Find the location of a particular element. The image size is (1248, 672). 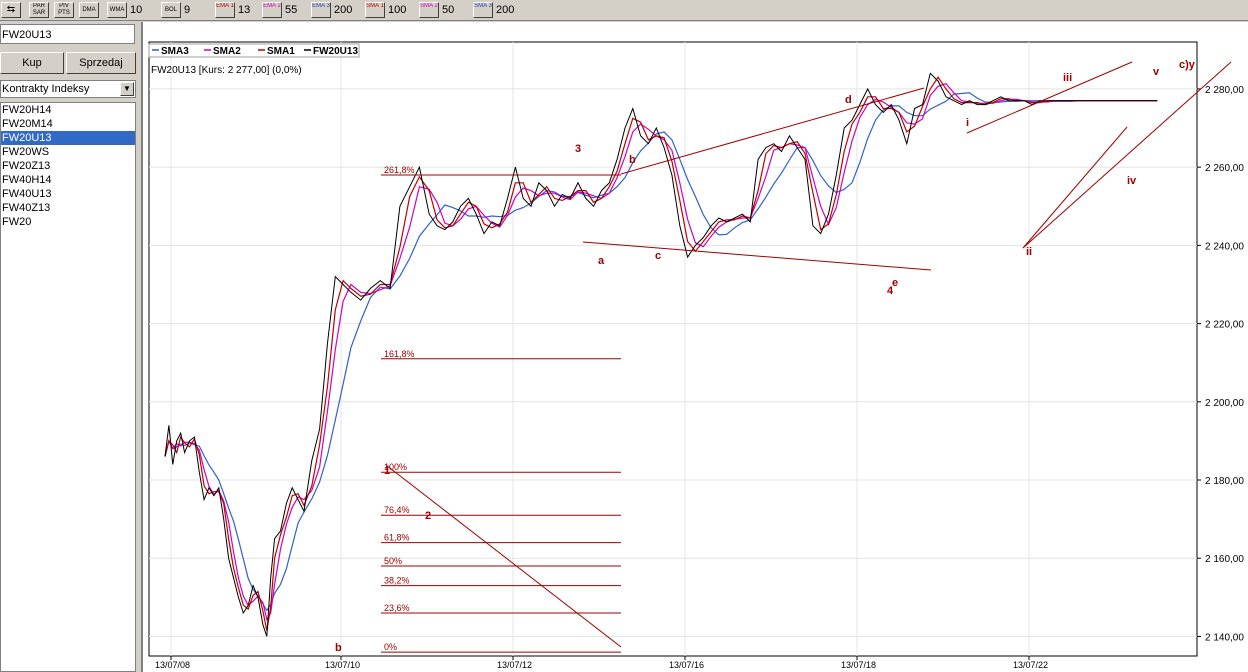

wave-label: i is located at coordinates (967, 123).